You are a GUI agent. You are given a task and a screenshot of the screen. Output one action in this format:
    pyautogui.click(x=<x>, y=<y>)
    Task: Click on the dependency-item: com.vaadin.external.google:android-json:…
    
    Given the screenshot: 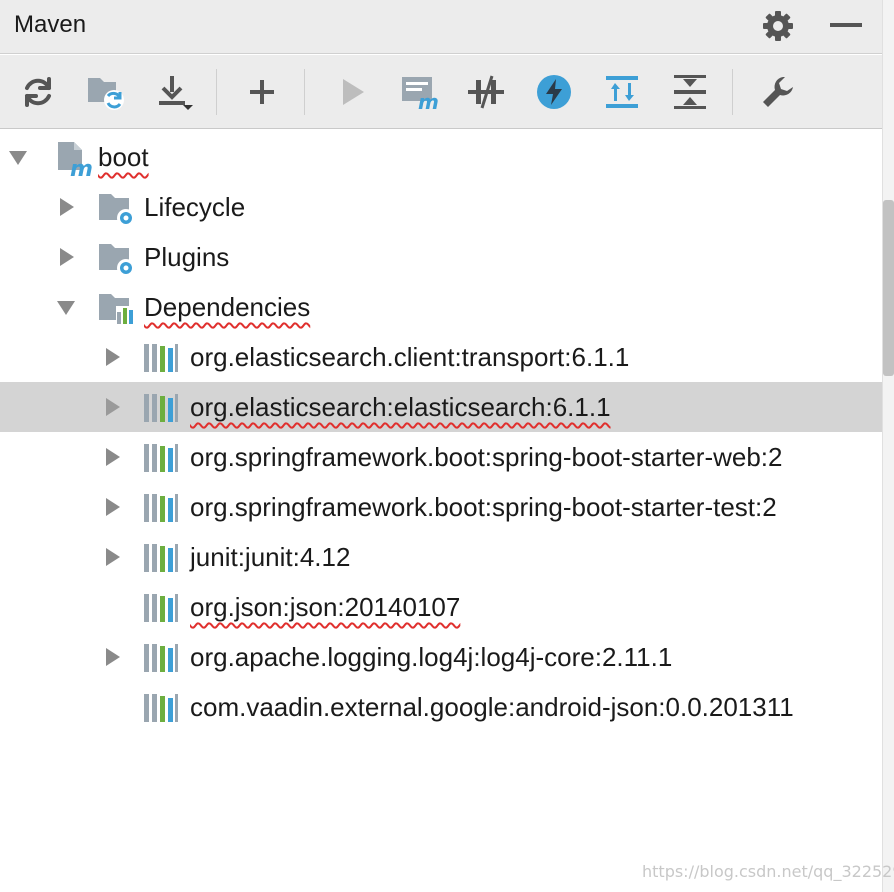 What is the action you would take?
    pyautogui.click(x=441, y=707)
    